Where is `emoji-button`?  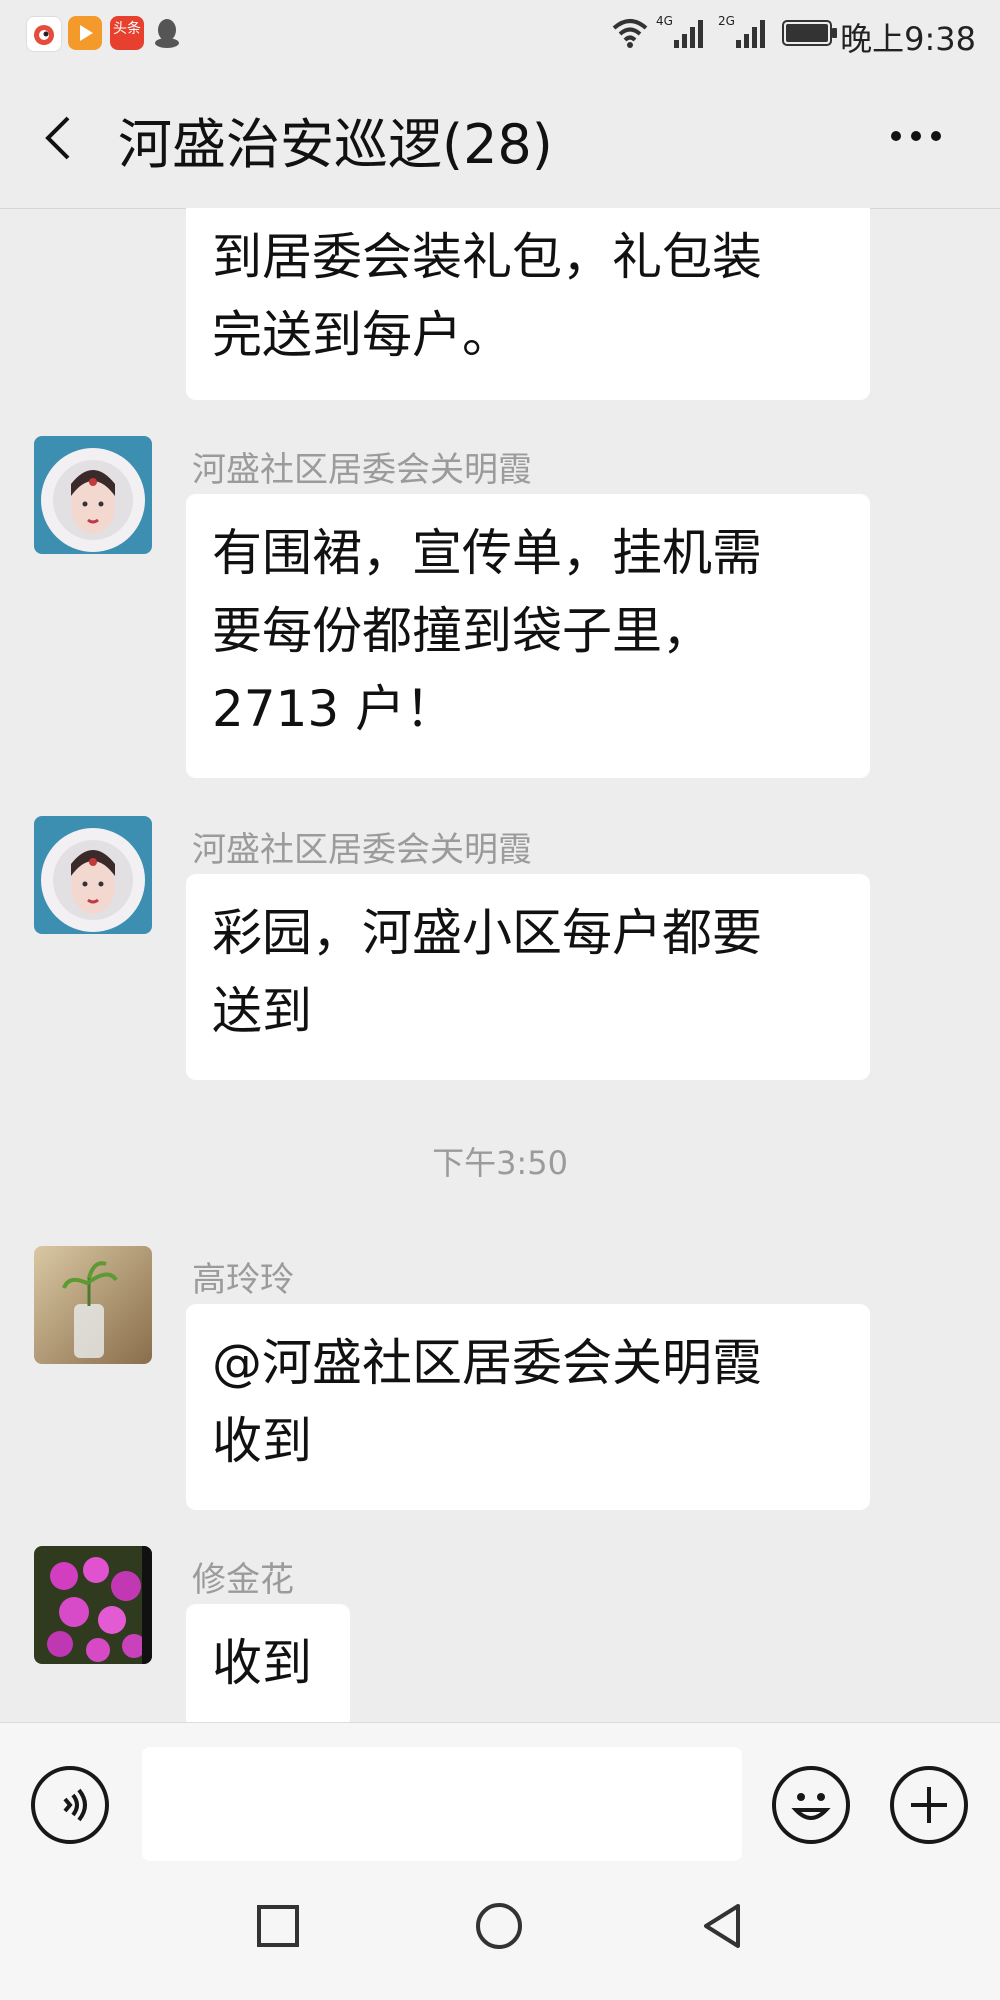
emoji-button is located at coordinates (811, 1805).